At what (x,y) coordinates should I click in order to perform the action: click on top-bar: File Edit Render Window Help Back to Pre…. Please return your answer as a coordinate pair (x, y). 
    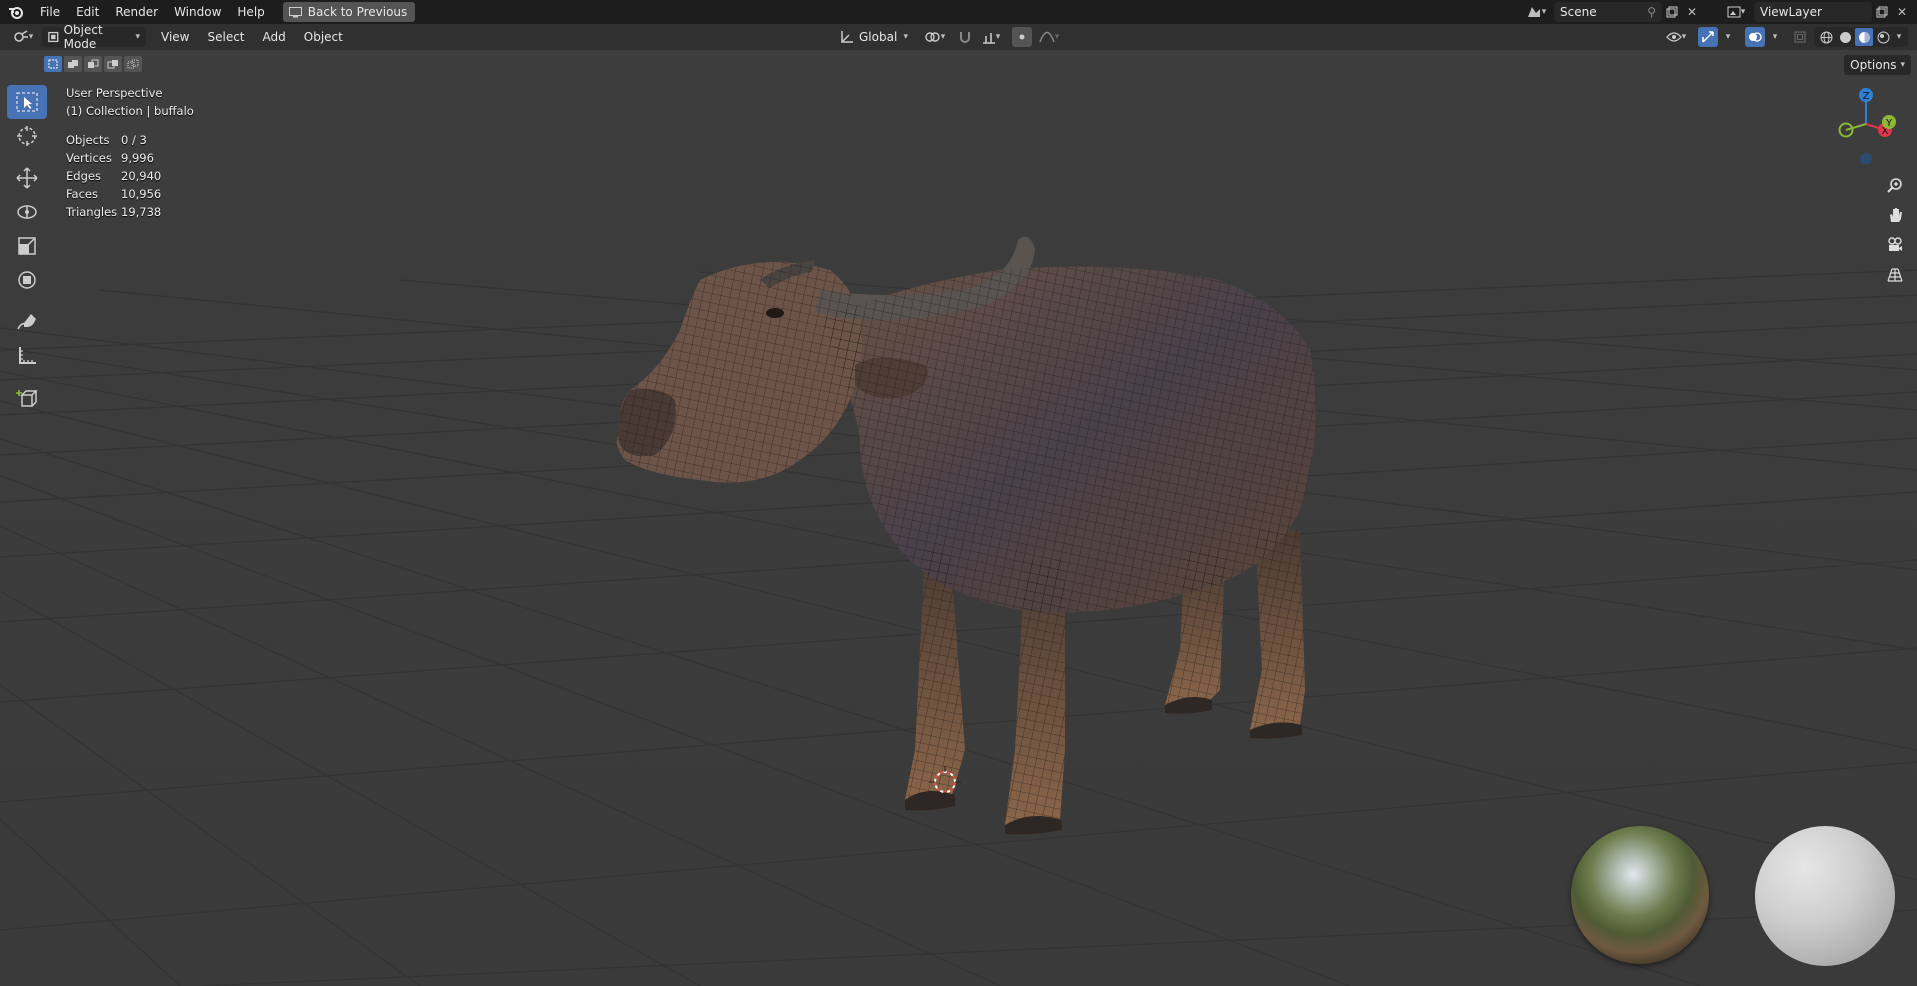
    Looking at the image, I should click on (958, 12).